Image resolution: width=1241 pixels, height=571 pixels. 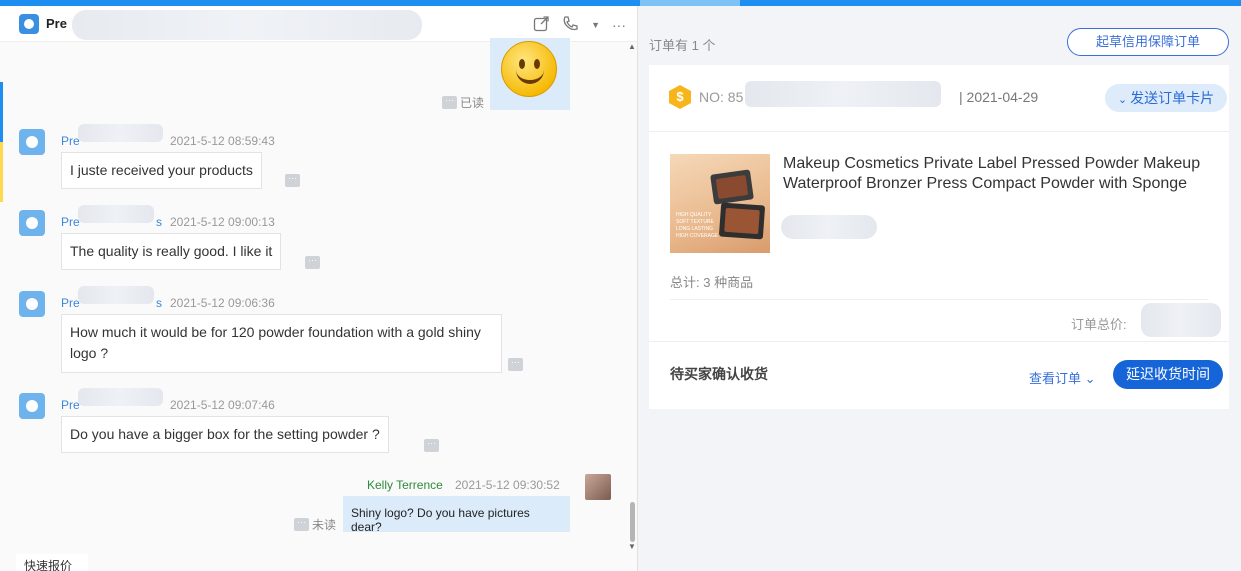 I want to click on more-icon: ···, so click(x=619, y=25).